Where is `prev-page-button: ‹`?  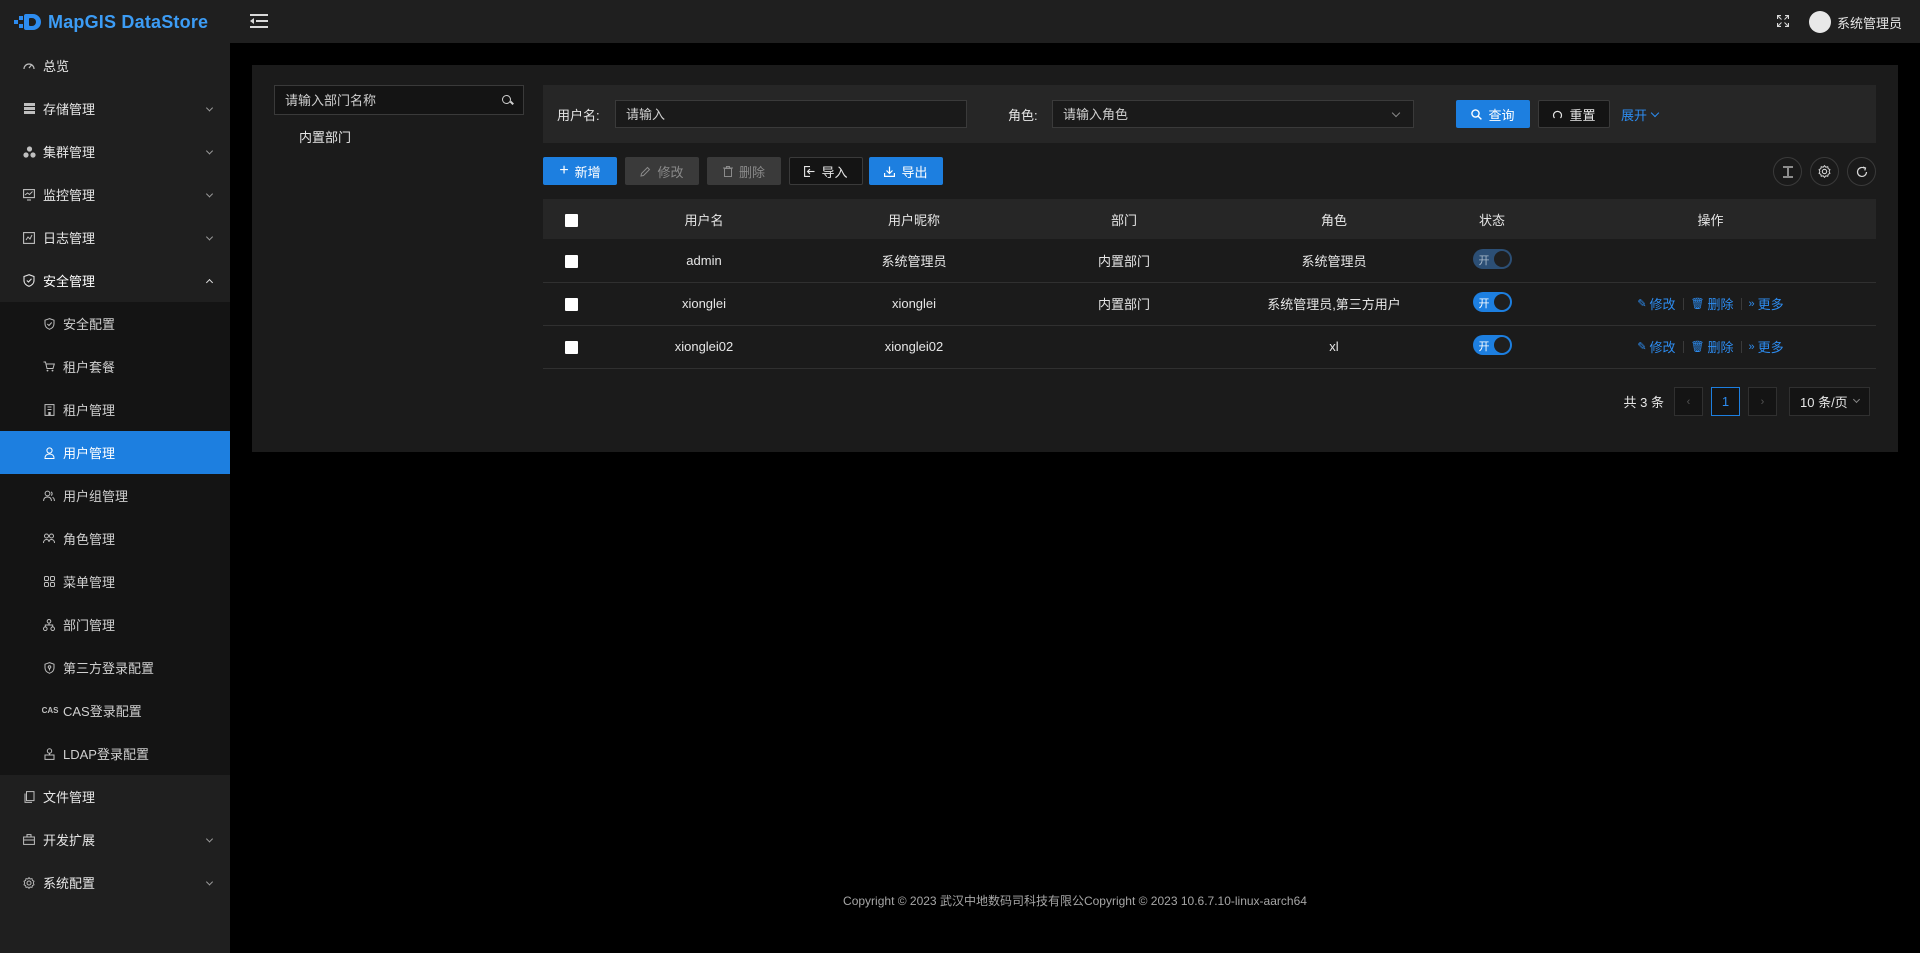 prev-page-button: ‹ is located at coordinates (1688, 401).